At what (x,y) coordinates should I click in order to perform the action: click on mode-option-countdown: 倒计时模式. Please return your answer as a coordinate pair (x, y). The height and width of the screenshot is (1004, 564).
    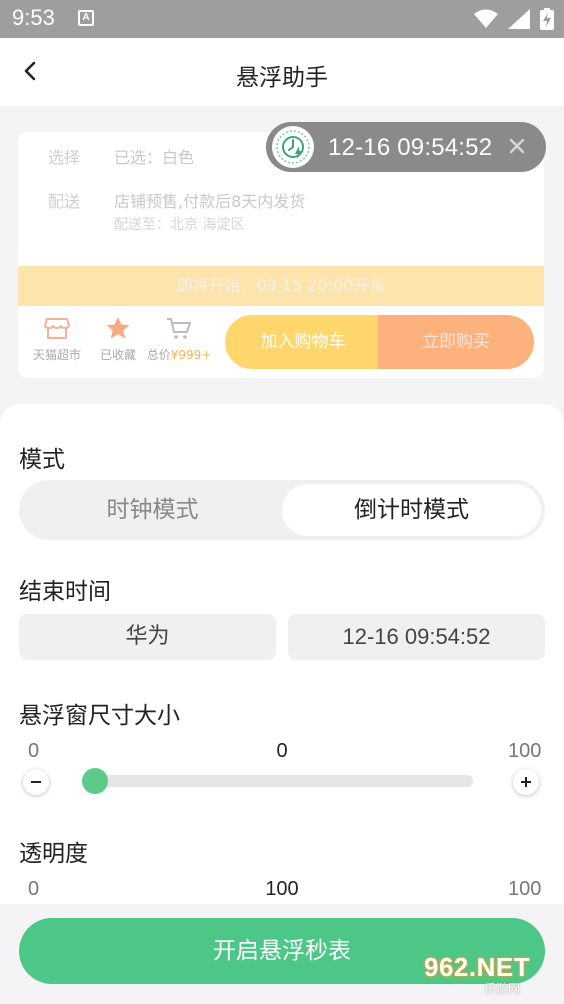
    Looking at the image, I should click on (411, 510).